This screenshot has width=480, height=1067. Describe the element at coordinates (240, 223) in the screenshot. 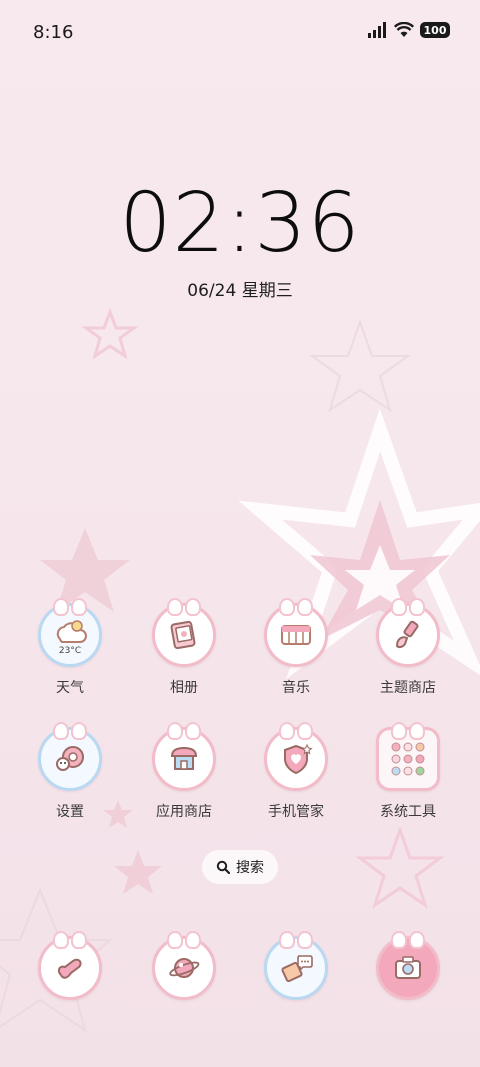

I see `clock-widget-time: 02:36` at that location.